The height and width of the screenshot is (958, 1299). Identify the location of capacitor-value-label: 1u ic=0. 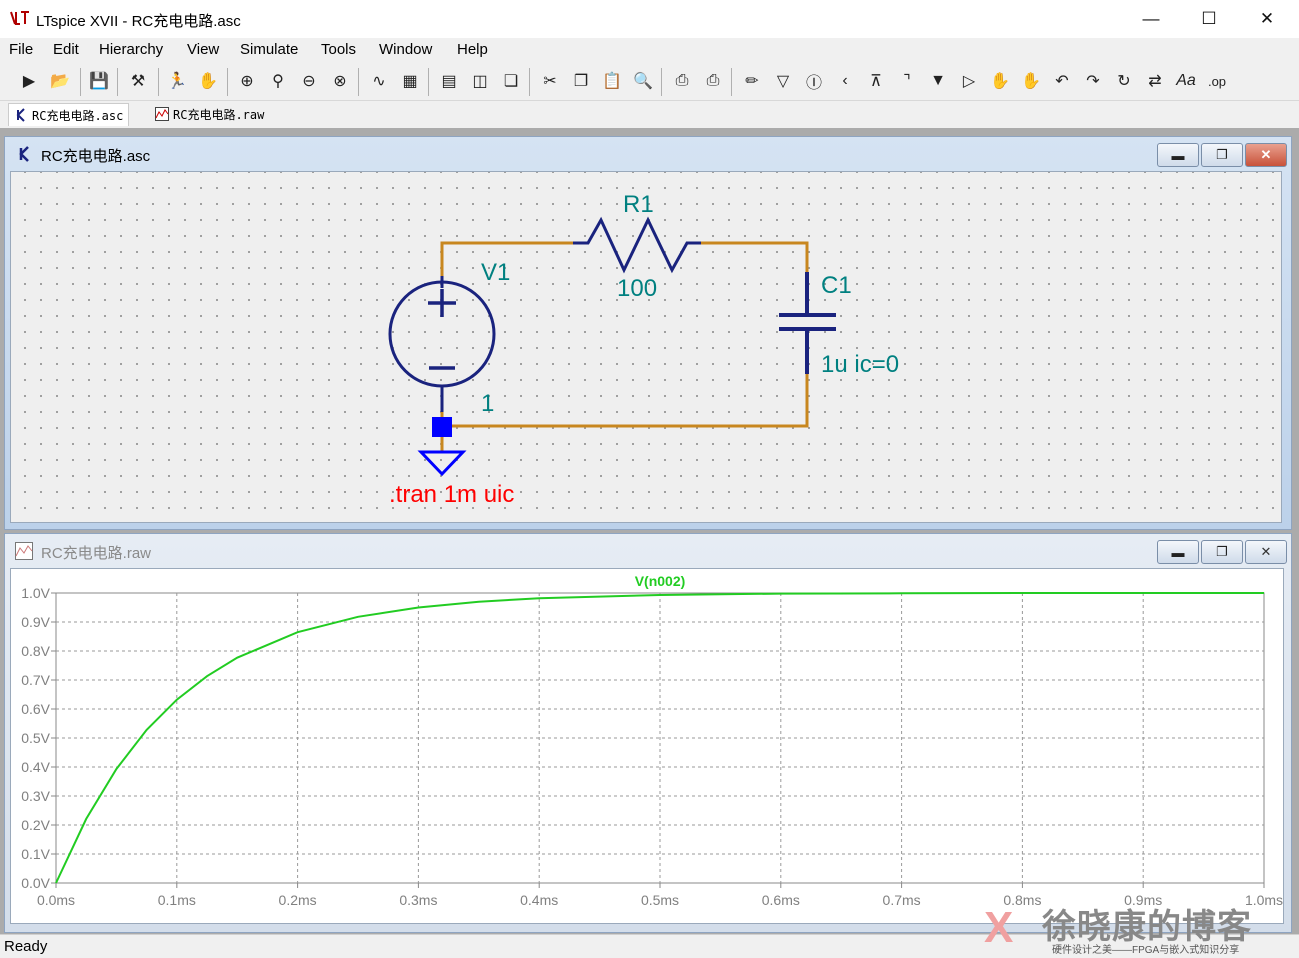
(860, 364).